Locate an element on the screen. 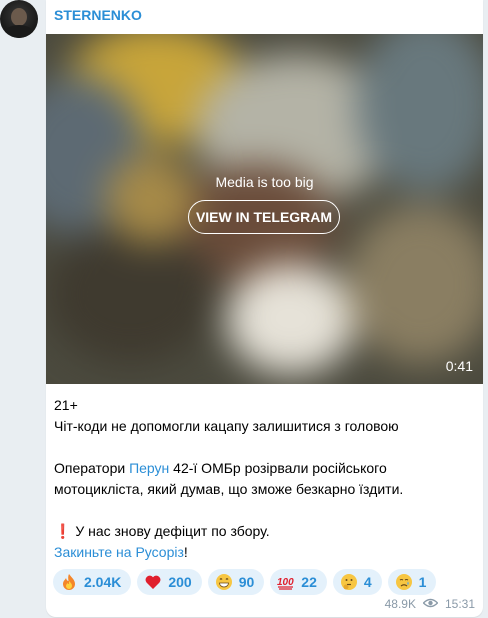 The image size is (488, 618). text-span: 42-ї ОМБр розірвали російського is located at coordinates (278, 468).